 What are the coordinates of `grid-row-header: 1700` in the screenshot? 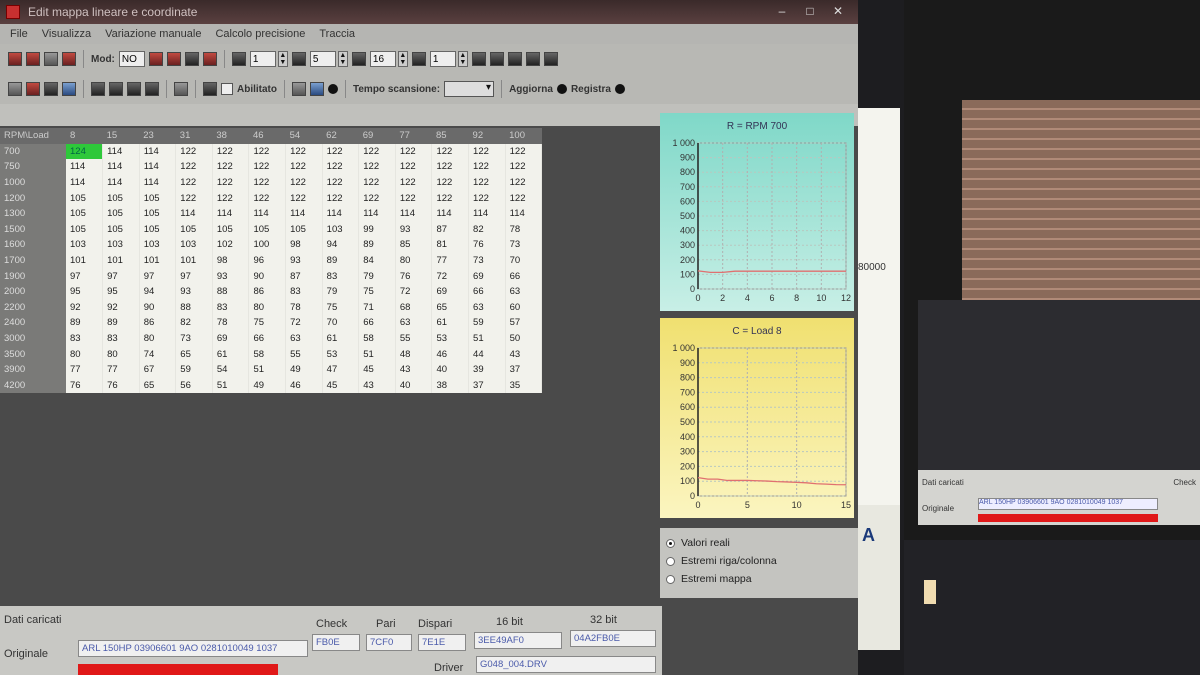 It's located at (33, 260).